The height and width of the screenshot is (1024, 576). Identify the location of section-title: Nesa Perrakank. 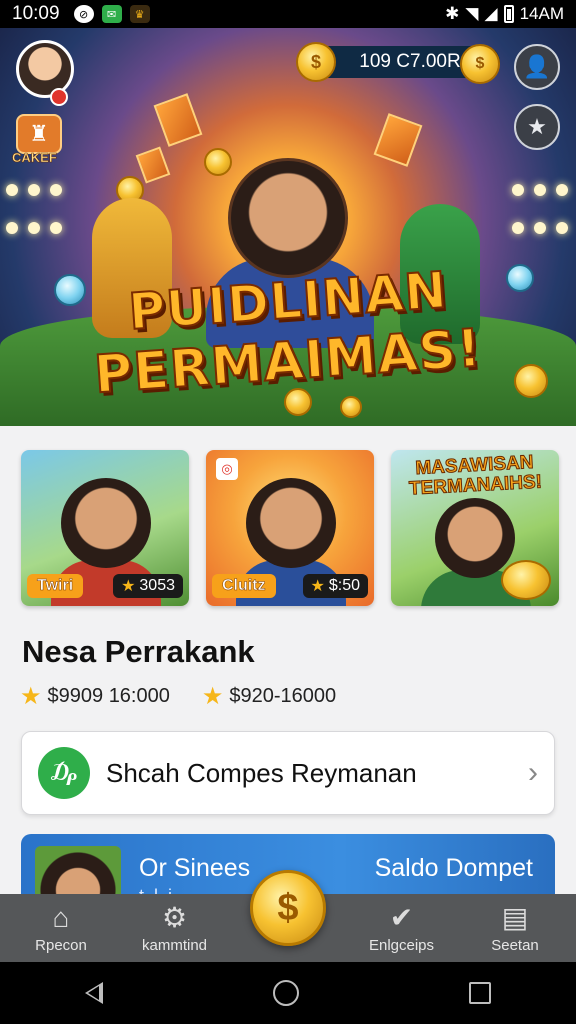
(138, 651).